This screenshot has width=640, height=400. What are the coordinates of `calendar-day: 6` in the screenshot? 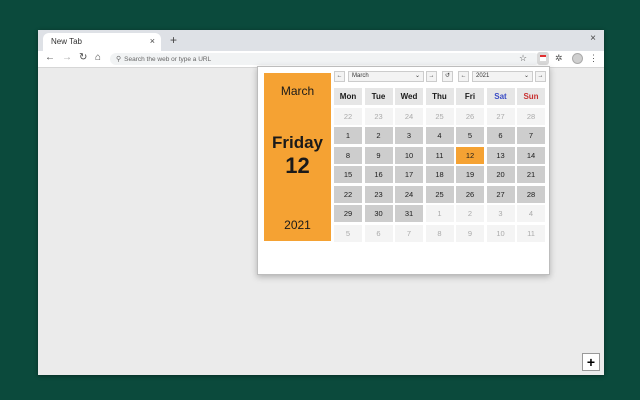 It's located at (500, 135).